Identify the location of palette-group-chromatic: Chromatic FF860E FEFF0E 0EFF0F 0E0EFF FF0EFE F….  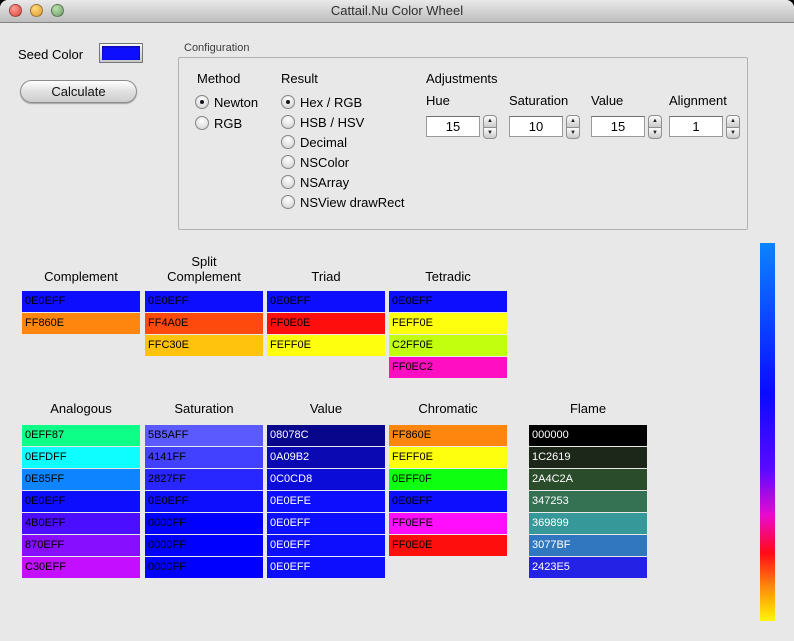
(448, 474).